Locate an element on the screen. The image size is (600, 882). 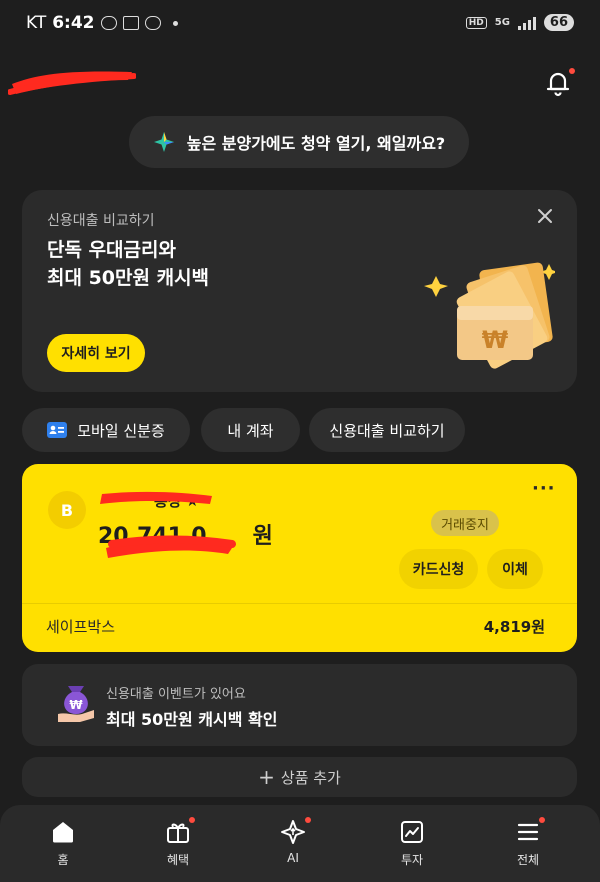
status-left: KT 6:42 is located at coordinates (102, 23).